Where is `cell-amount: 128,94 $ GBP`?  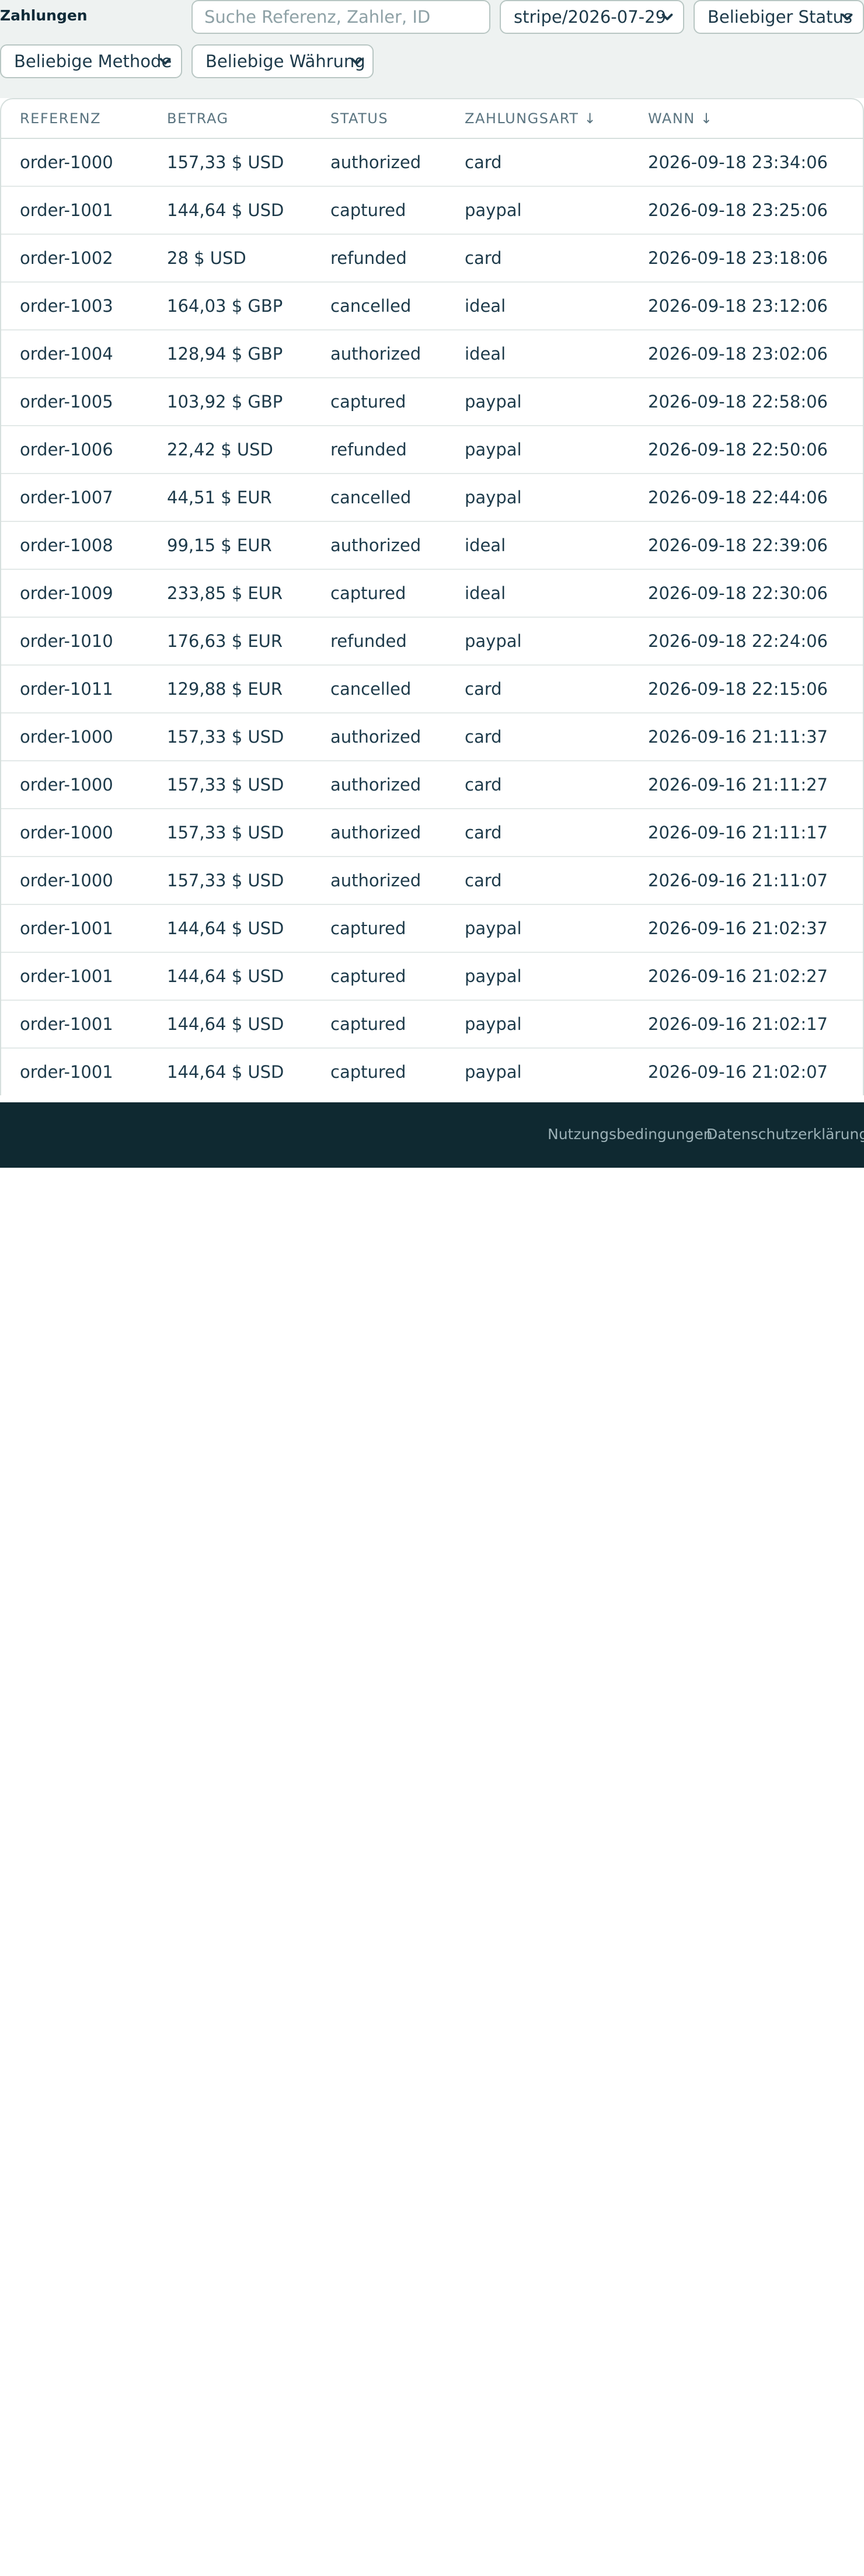
cell-amount: 128,94 $ GBP is located at coordinates (225, 354).